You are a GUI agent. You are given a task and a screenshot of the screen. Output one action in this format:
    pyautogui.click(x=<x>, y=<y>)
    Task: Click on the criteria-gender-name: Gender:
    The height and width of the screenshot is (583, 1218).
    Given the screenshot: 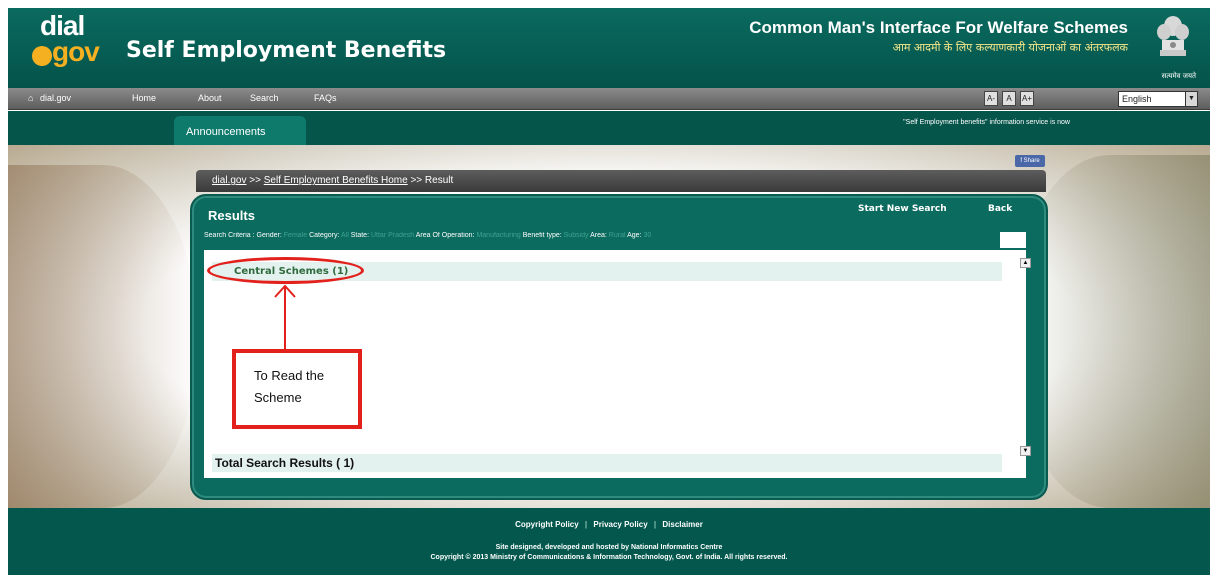 What is the action you would take?
    pyautogui.click(x=269, y=235)
    